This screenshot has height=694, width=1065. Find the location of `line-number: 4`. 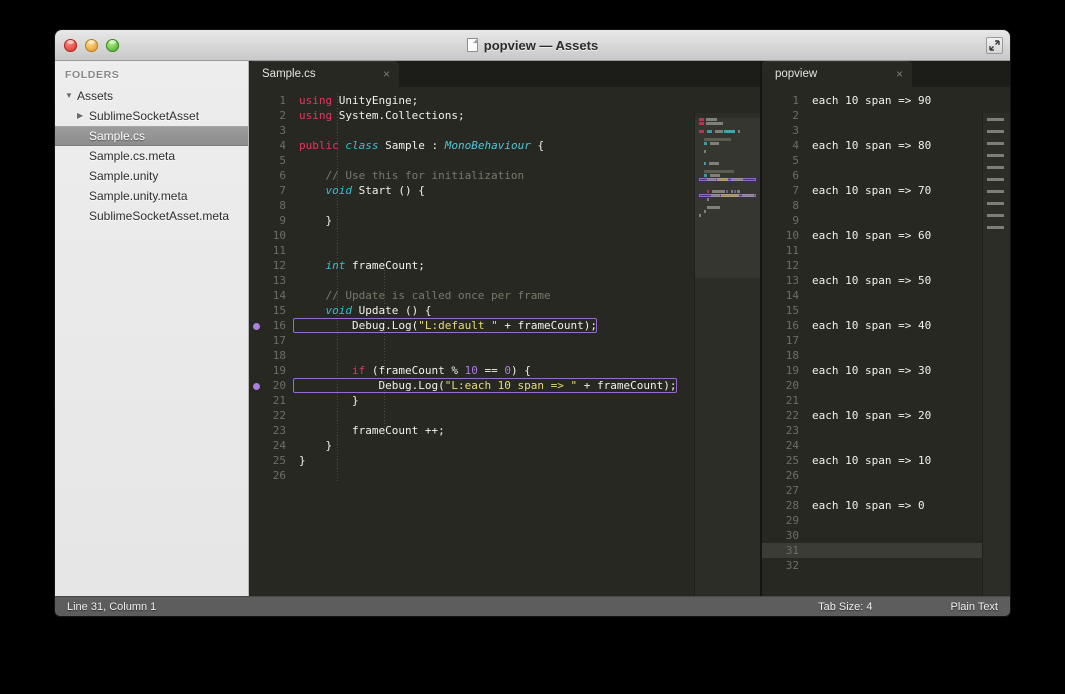

line-number: 4 is located at coordinates (784, 145).